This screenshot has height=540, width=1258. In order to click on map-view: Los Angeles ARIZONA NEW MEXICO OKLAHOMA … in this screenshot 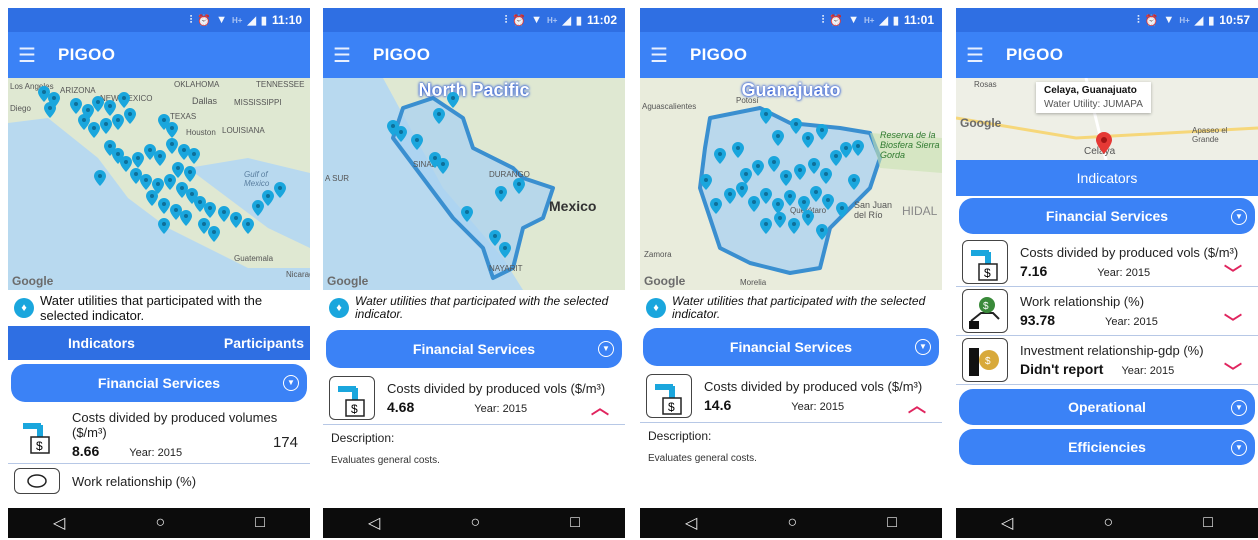, I will do `click(159, 184)`.